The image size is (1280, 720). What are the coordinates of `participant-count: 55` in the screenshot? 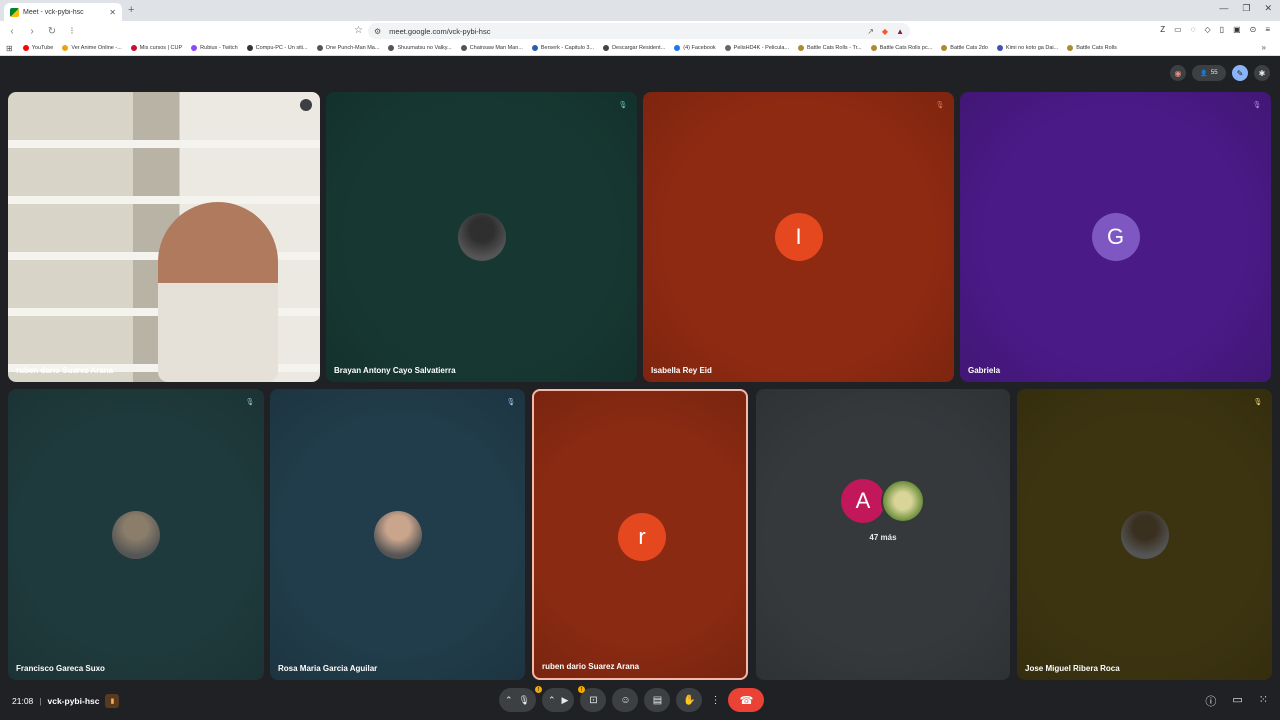 It's located at (1214, 73).